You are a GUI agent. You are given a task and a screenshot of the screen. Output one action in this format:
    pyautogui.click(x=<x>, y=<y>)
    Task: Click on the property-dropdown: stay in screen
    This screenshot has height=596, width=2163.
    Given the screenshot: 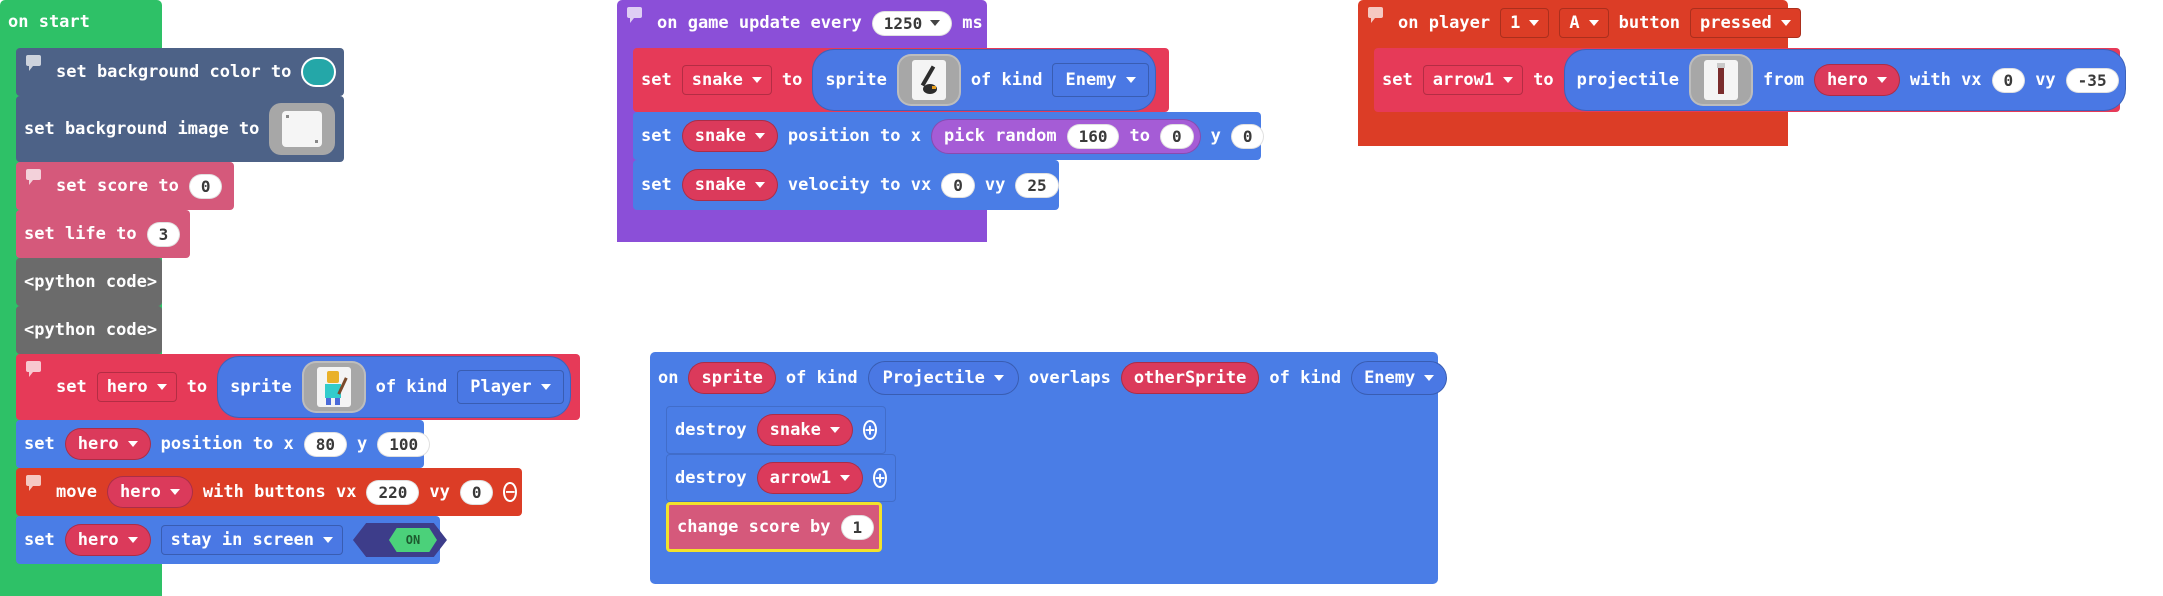 What is the action you would take?
    pyautogui.click(x=251, y=540)
    